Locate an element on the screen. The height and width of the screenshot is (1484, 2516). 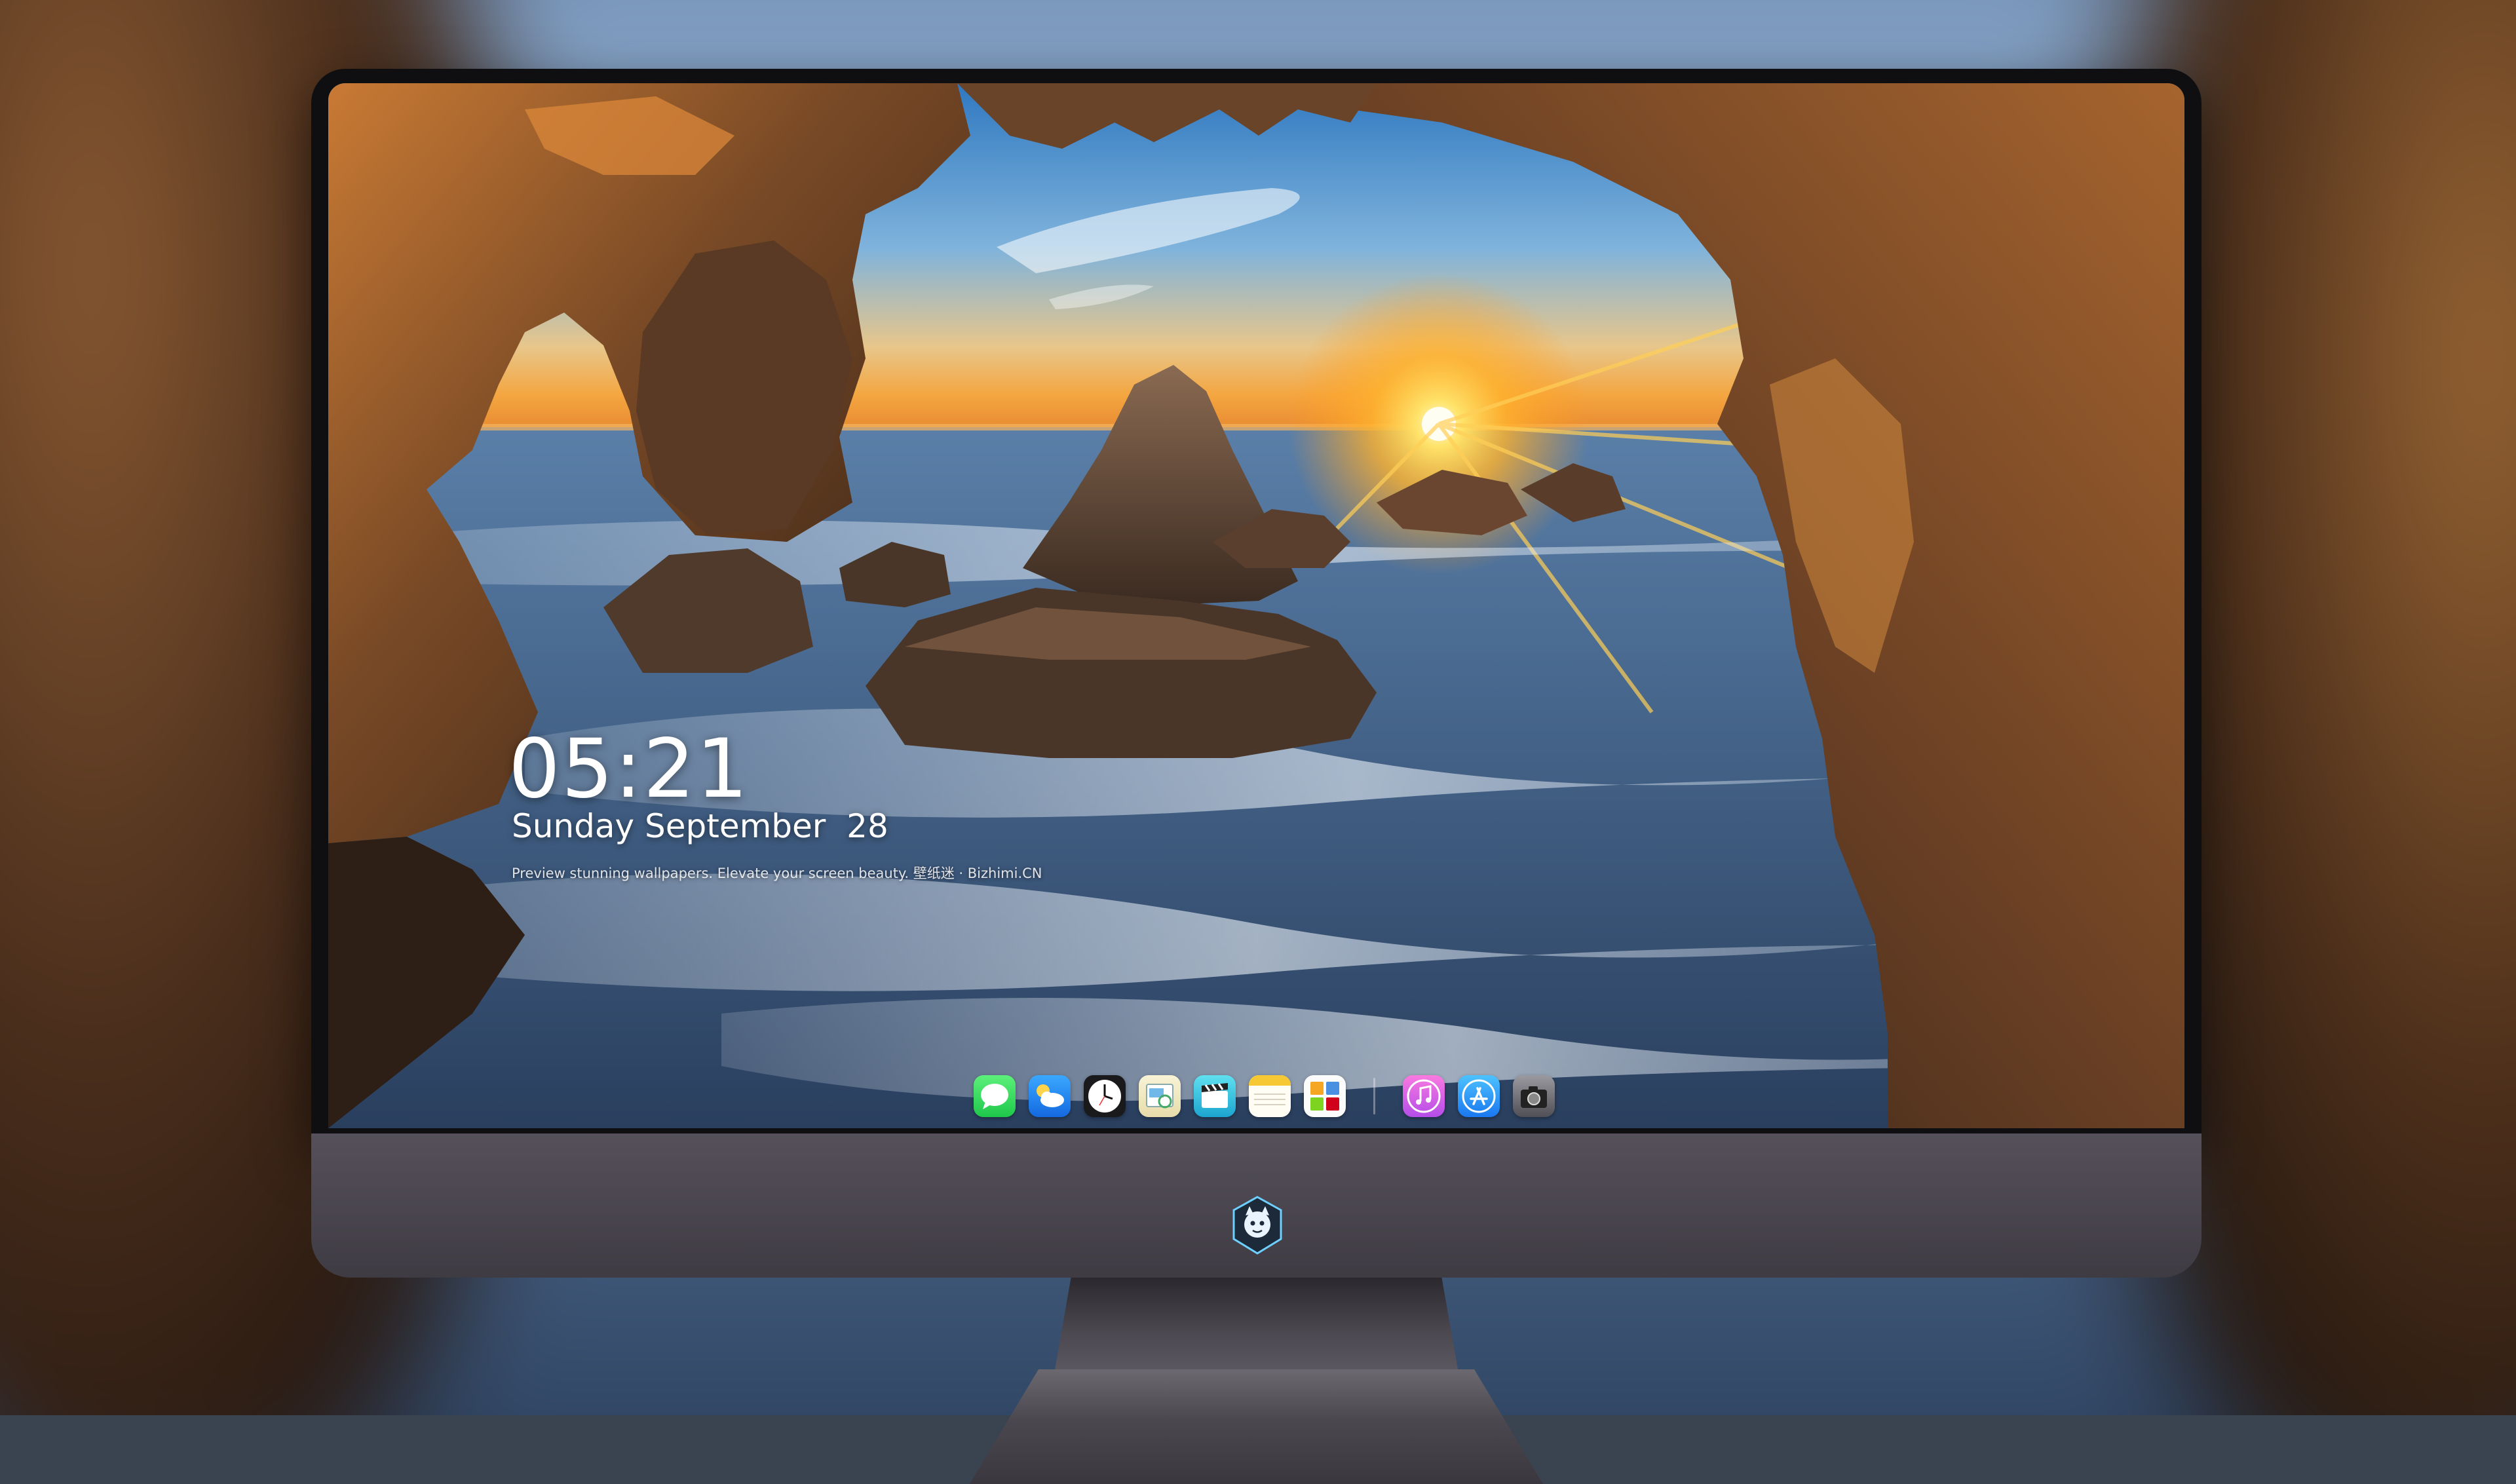
preview-app-icon is located at coordinates (1160, 1096).